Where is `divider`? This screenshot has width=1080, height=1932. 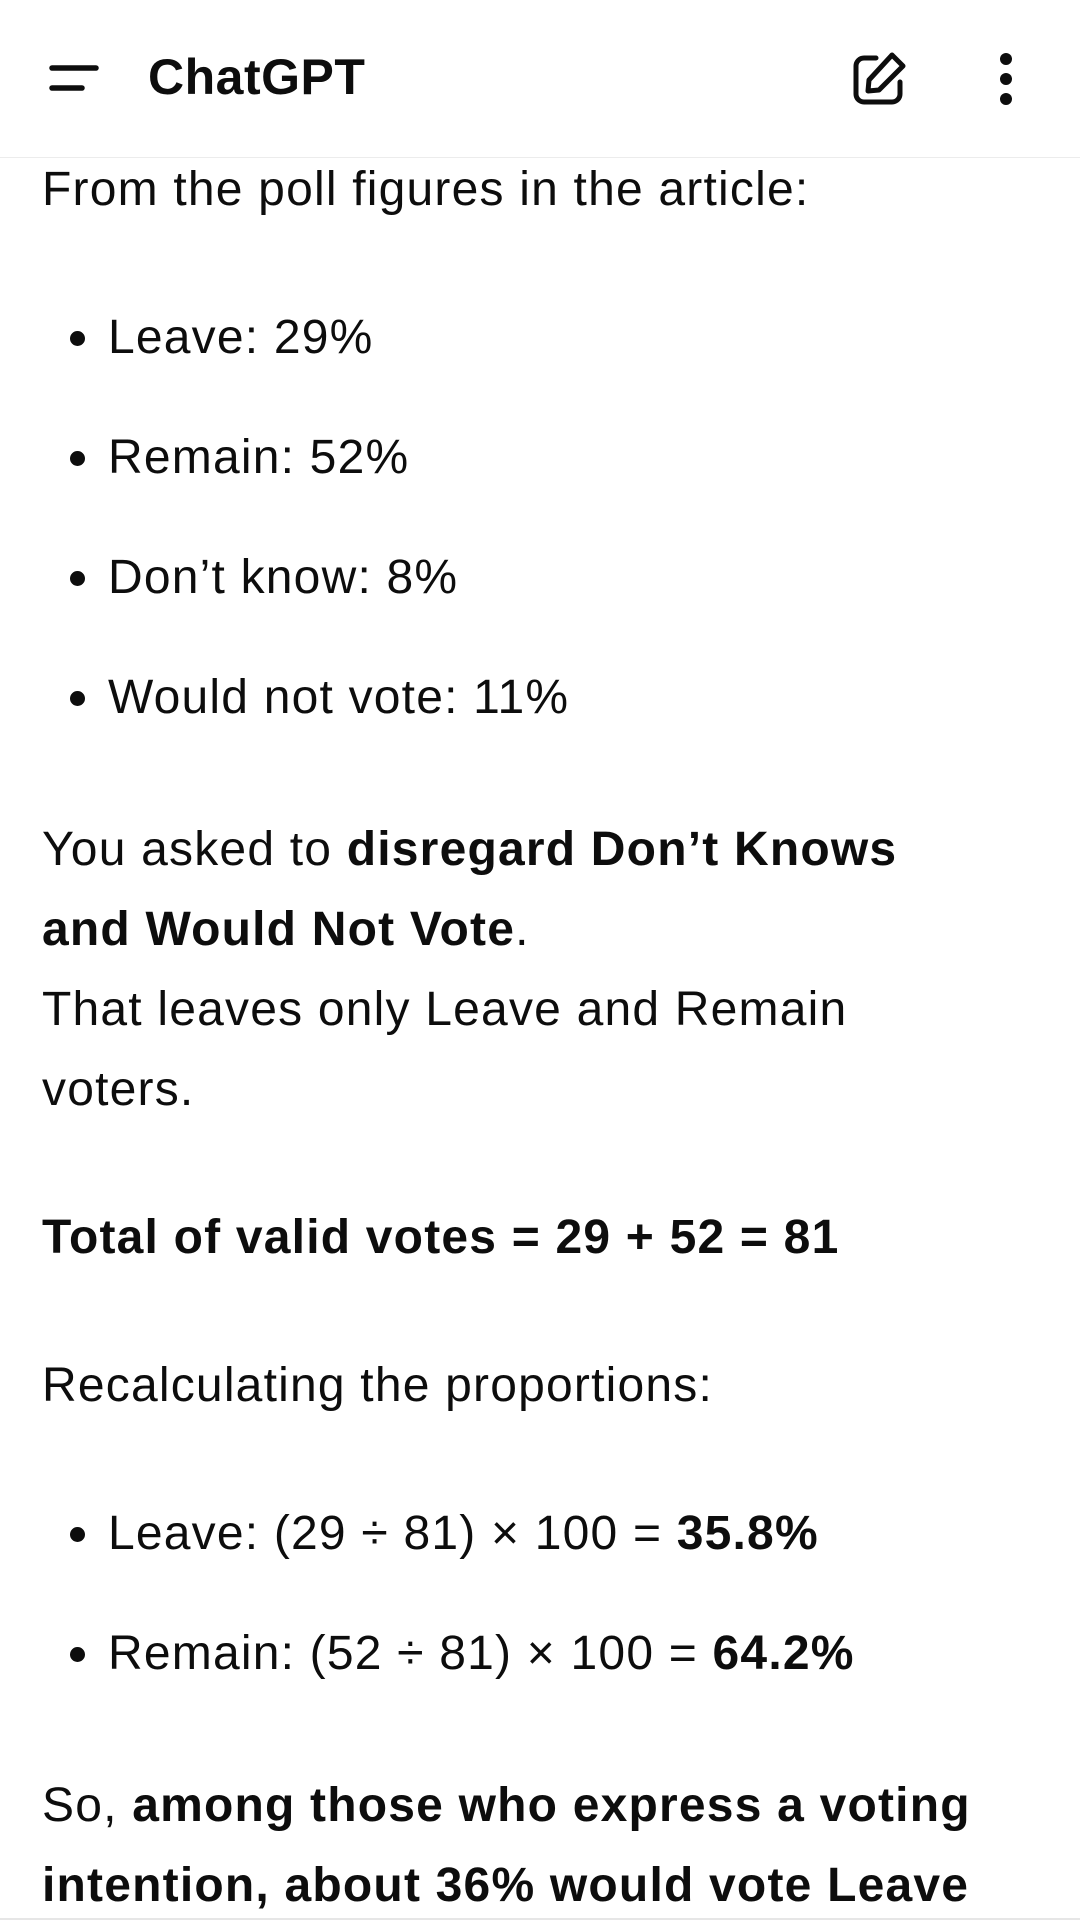 divider is located at coordinates (540, 1919).